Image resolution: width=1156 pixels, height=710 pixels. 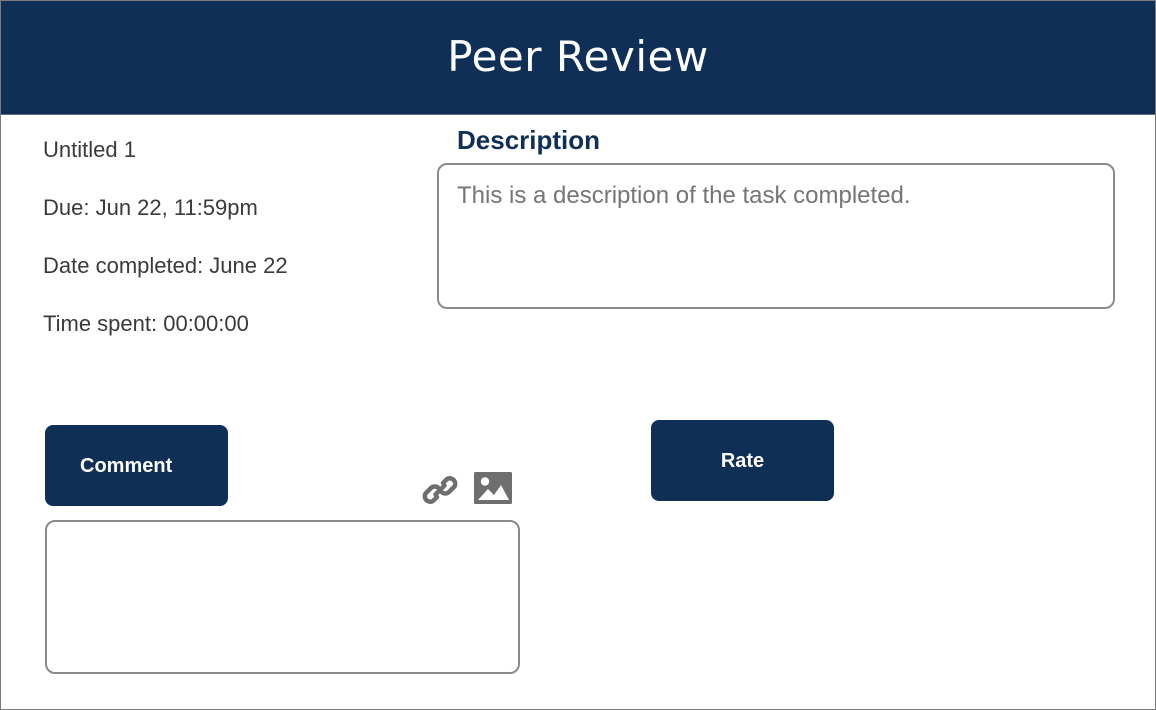 I want to click on description-heading: Description, so click(x=529, y=140).